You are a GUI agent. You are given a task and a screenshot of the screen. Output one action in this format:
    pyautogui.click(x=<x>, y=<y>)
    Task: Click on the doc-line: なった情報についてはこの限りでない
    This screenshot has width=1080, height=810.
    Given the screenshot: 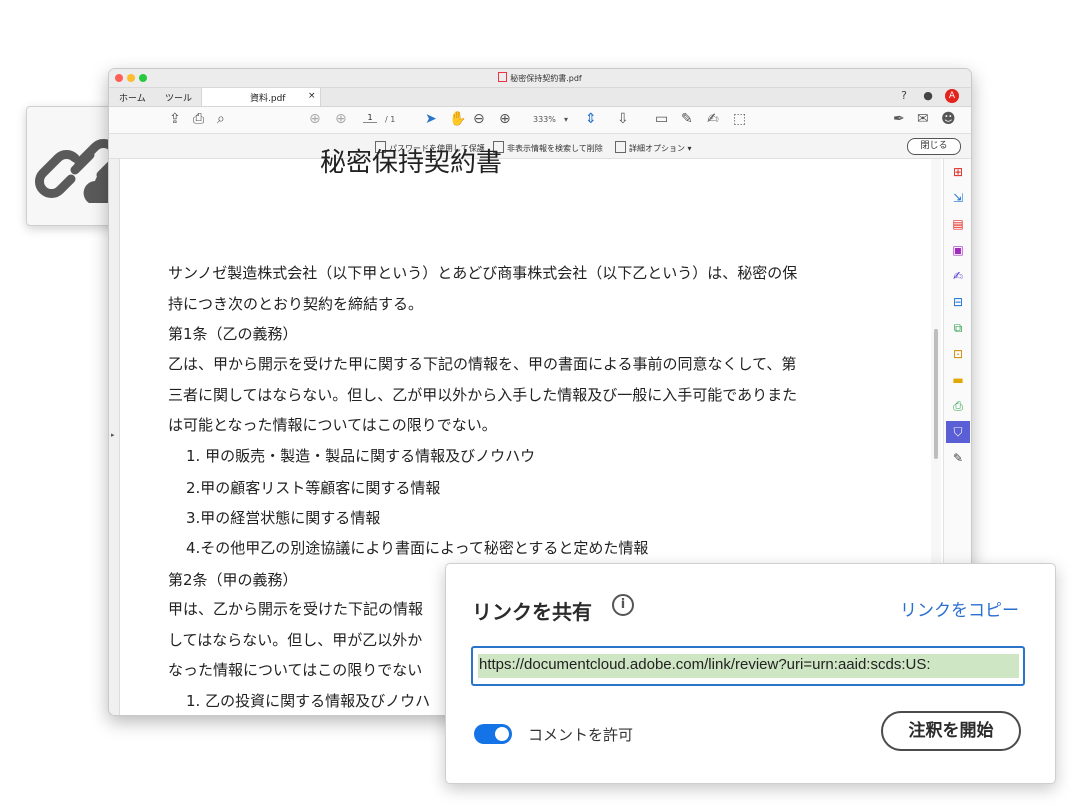 What is the action you would take?
    pyautogui.click(x=295, y=670)
    